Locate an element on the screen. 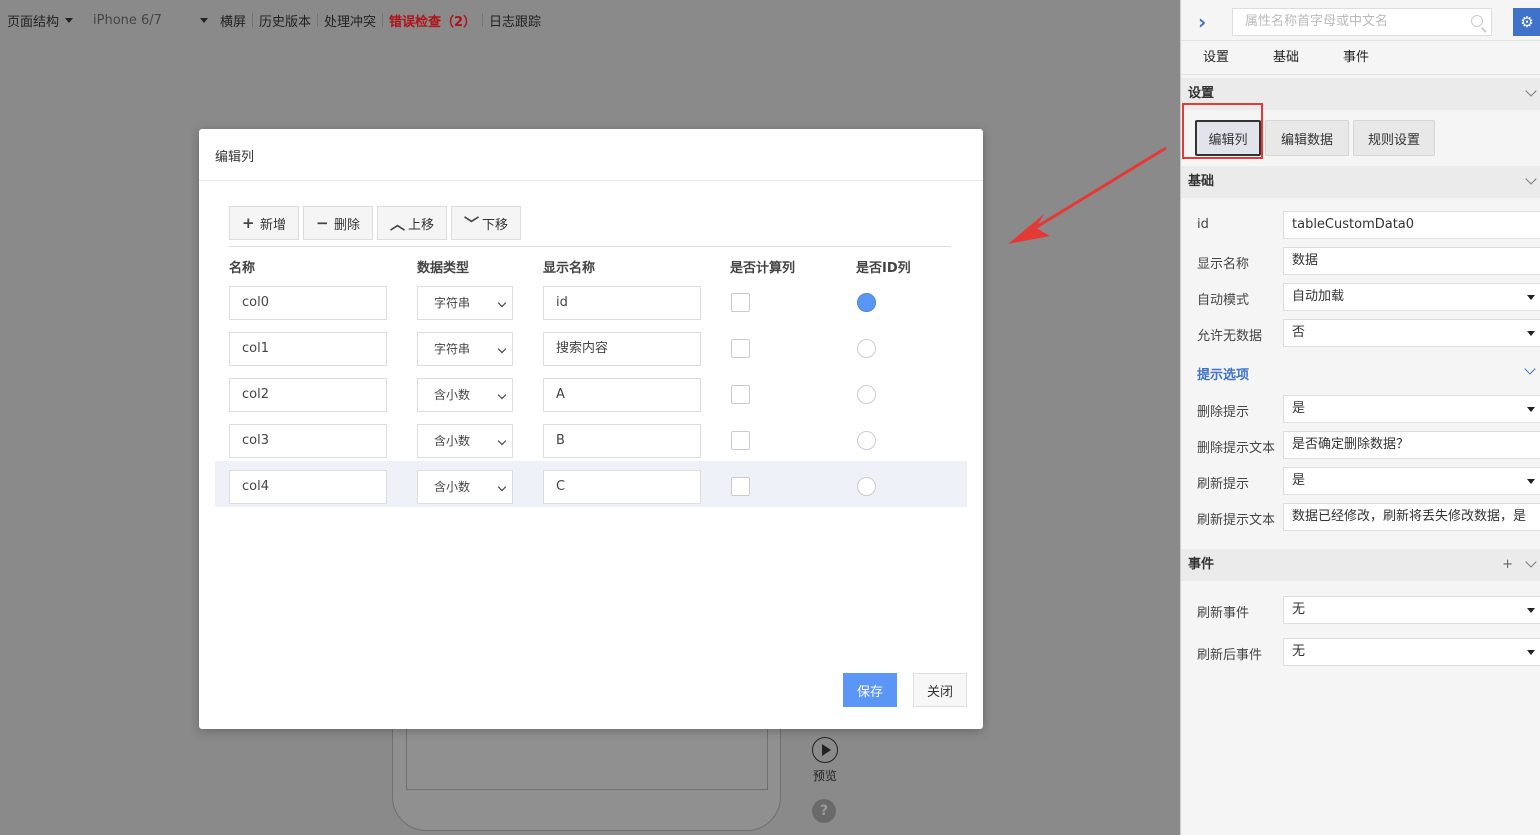 This screenshot has height=835, width=1540. property-label: id is located at coordinates (1203, 224).